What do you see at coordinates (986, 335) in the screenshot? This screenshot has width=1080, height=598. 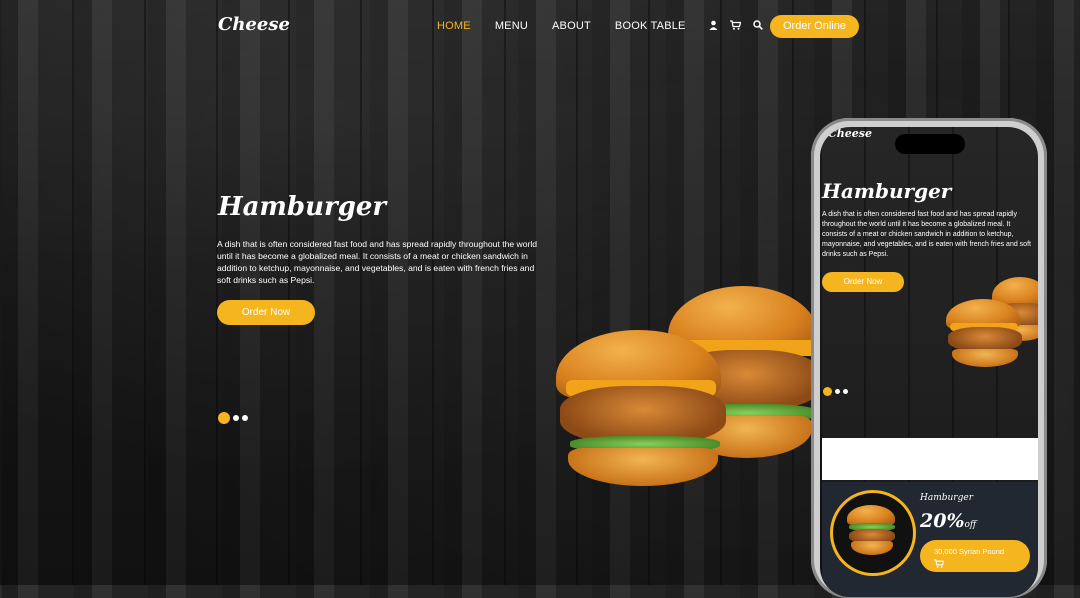 I see `phone-burger-image-front` at bounding box center [986, 335].